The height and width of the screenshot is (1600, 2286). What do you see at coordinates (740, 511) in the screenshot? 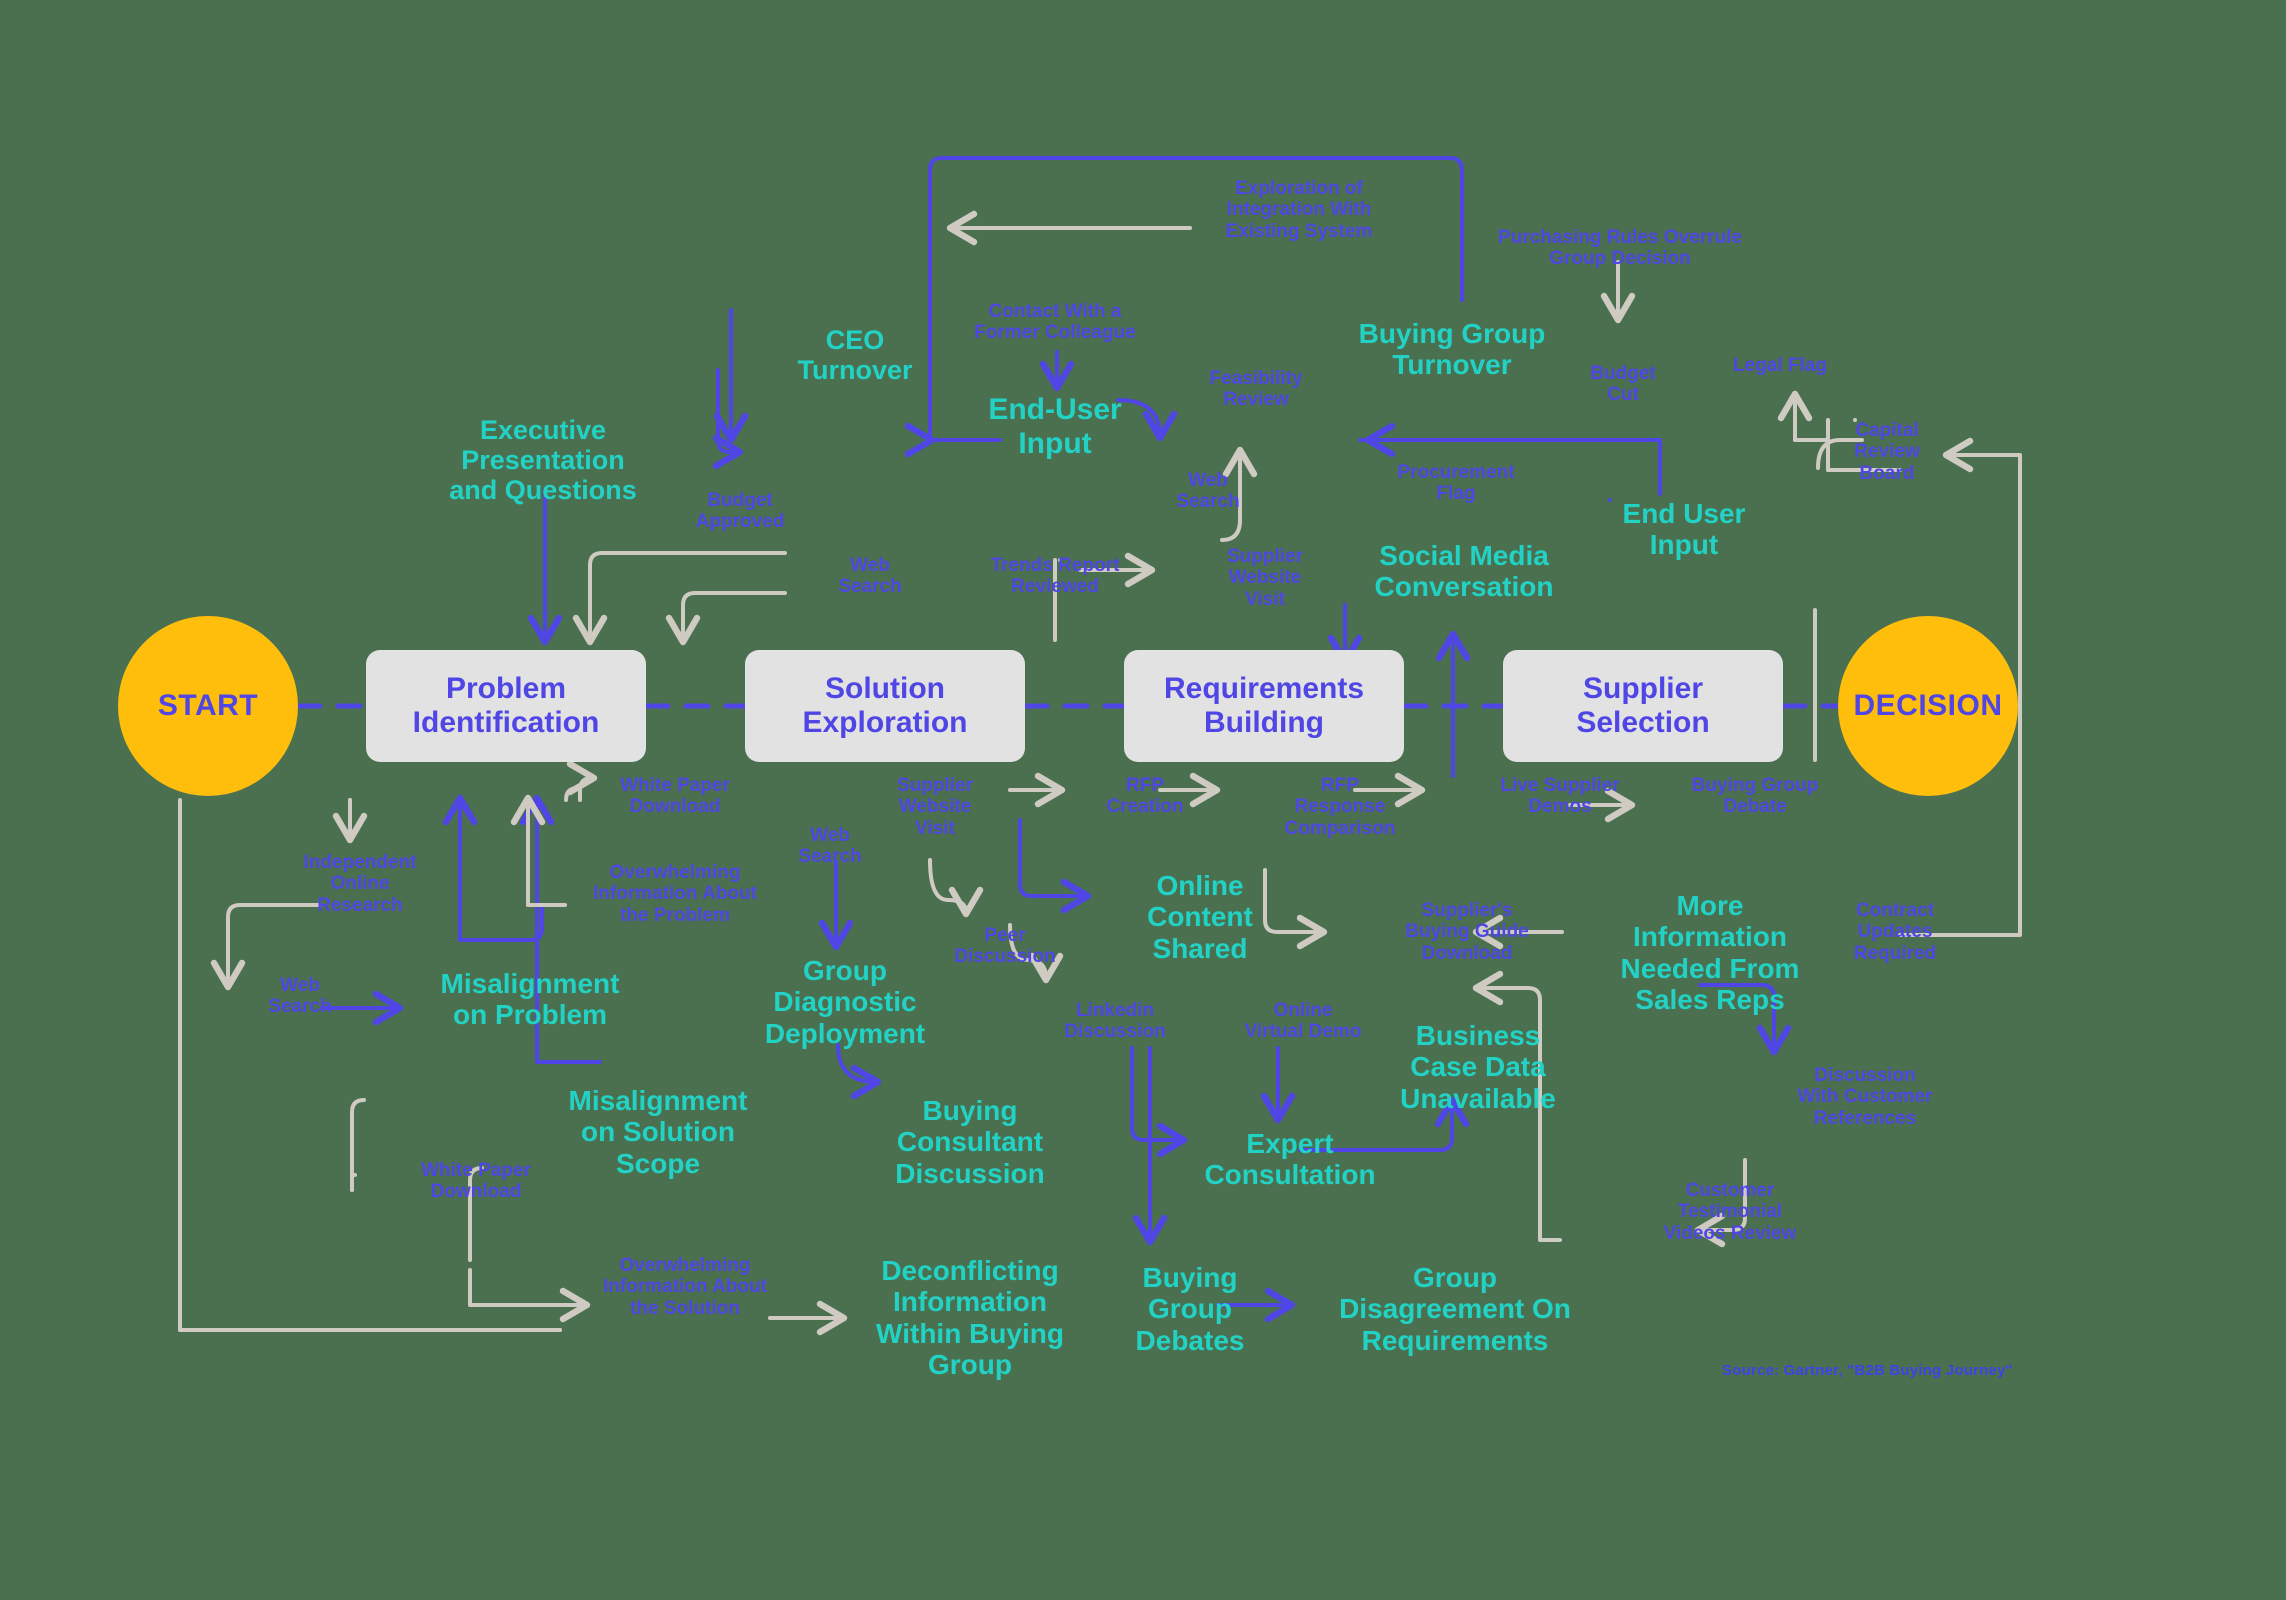
I see `activity-budget-approved: Budget Approved` at bounding box center [740, 511].